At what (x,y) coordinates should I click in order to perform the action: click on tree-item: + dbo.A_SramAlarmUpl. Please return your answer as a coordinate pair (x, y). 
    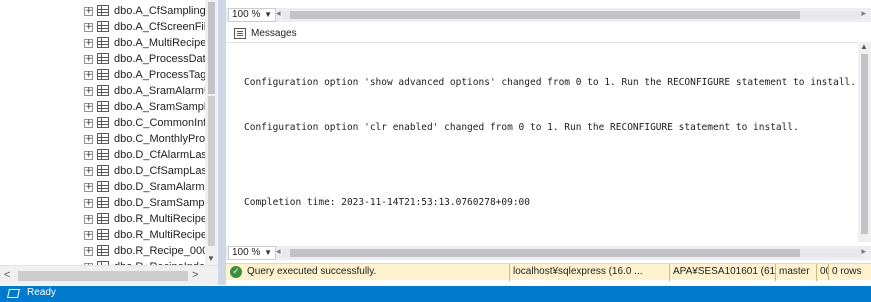
    Looking at the image, I should click on (102, 91).